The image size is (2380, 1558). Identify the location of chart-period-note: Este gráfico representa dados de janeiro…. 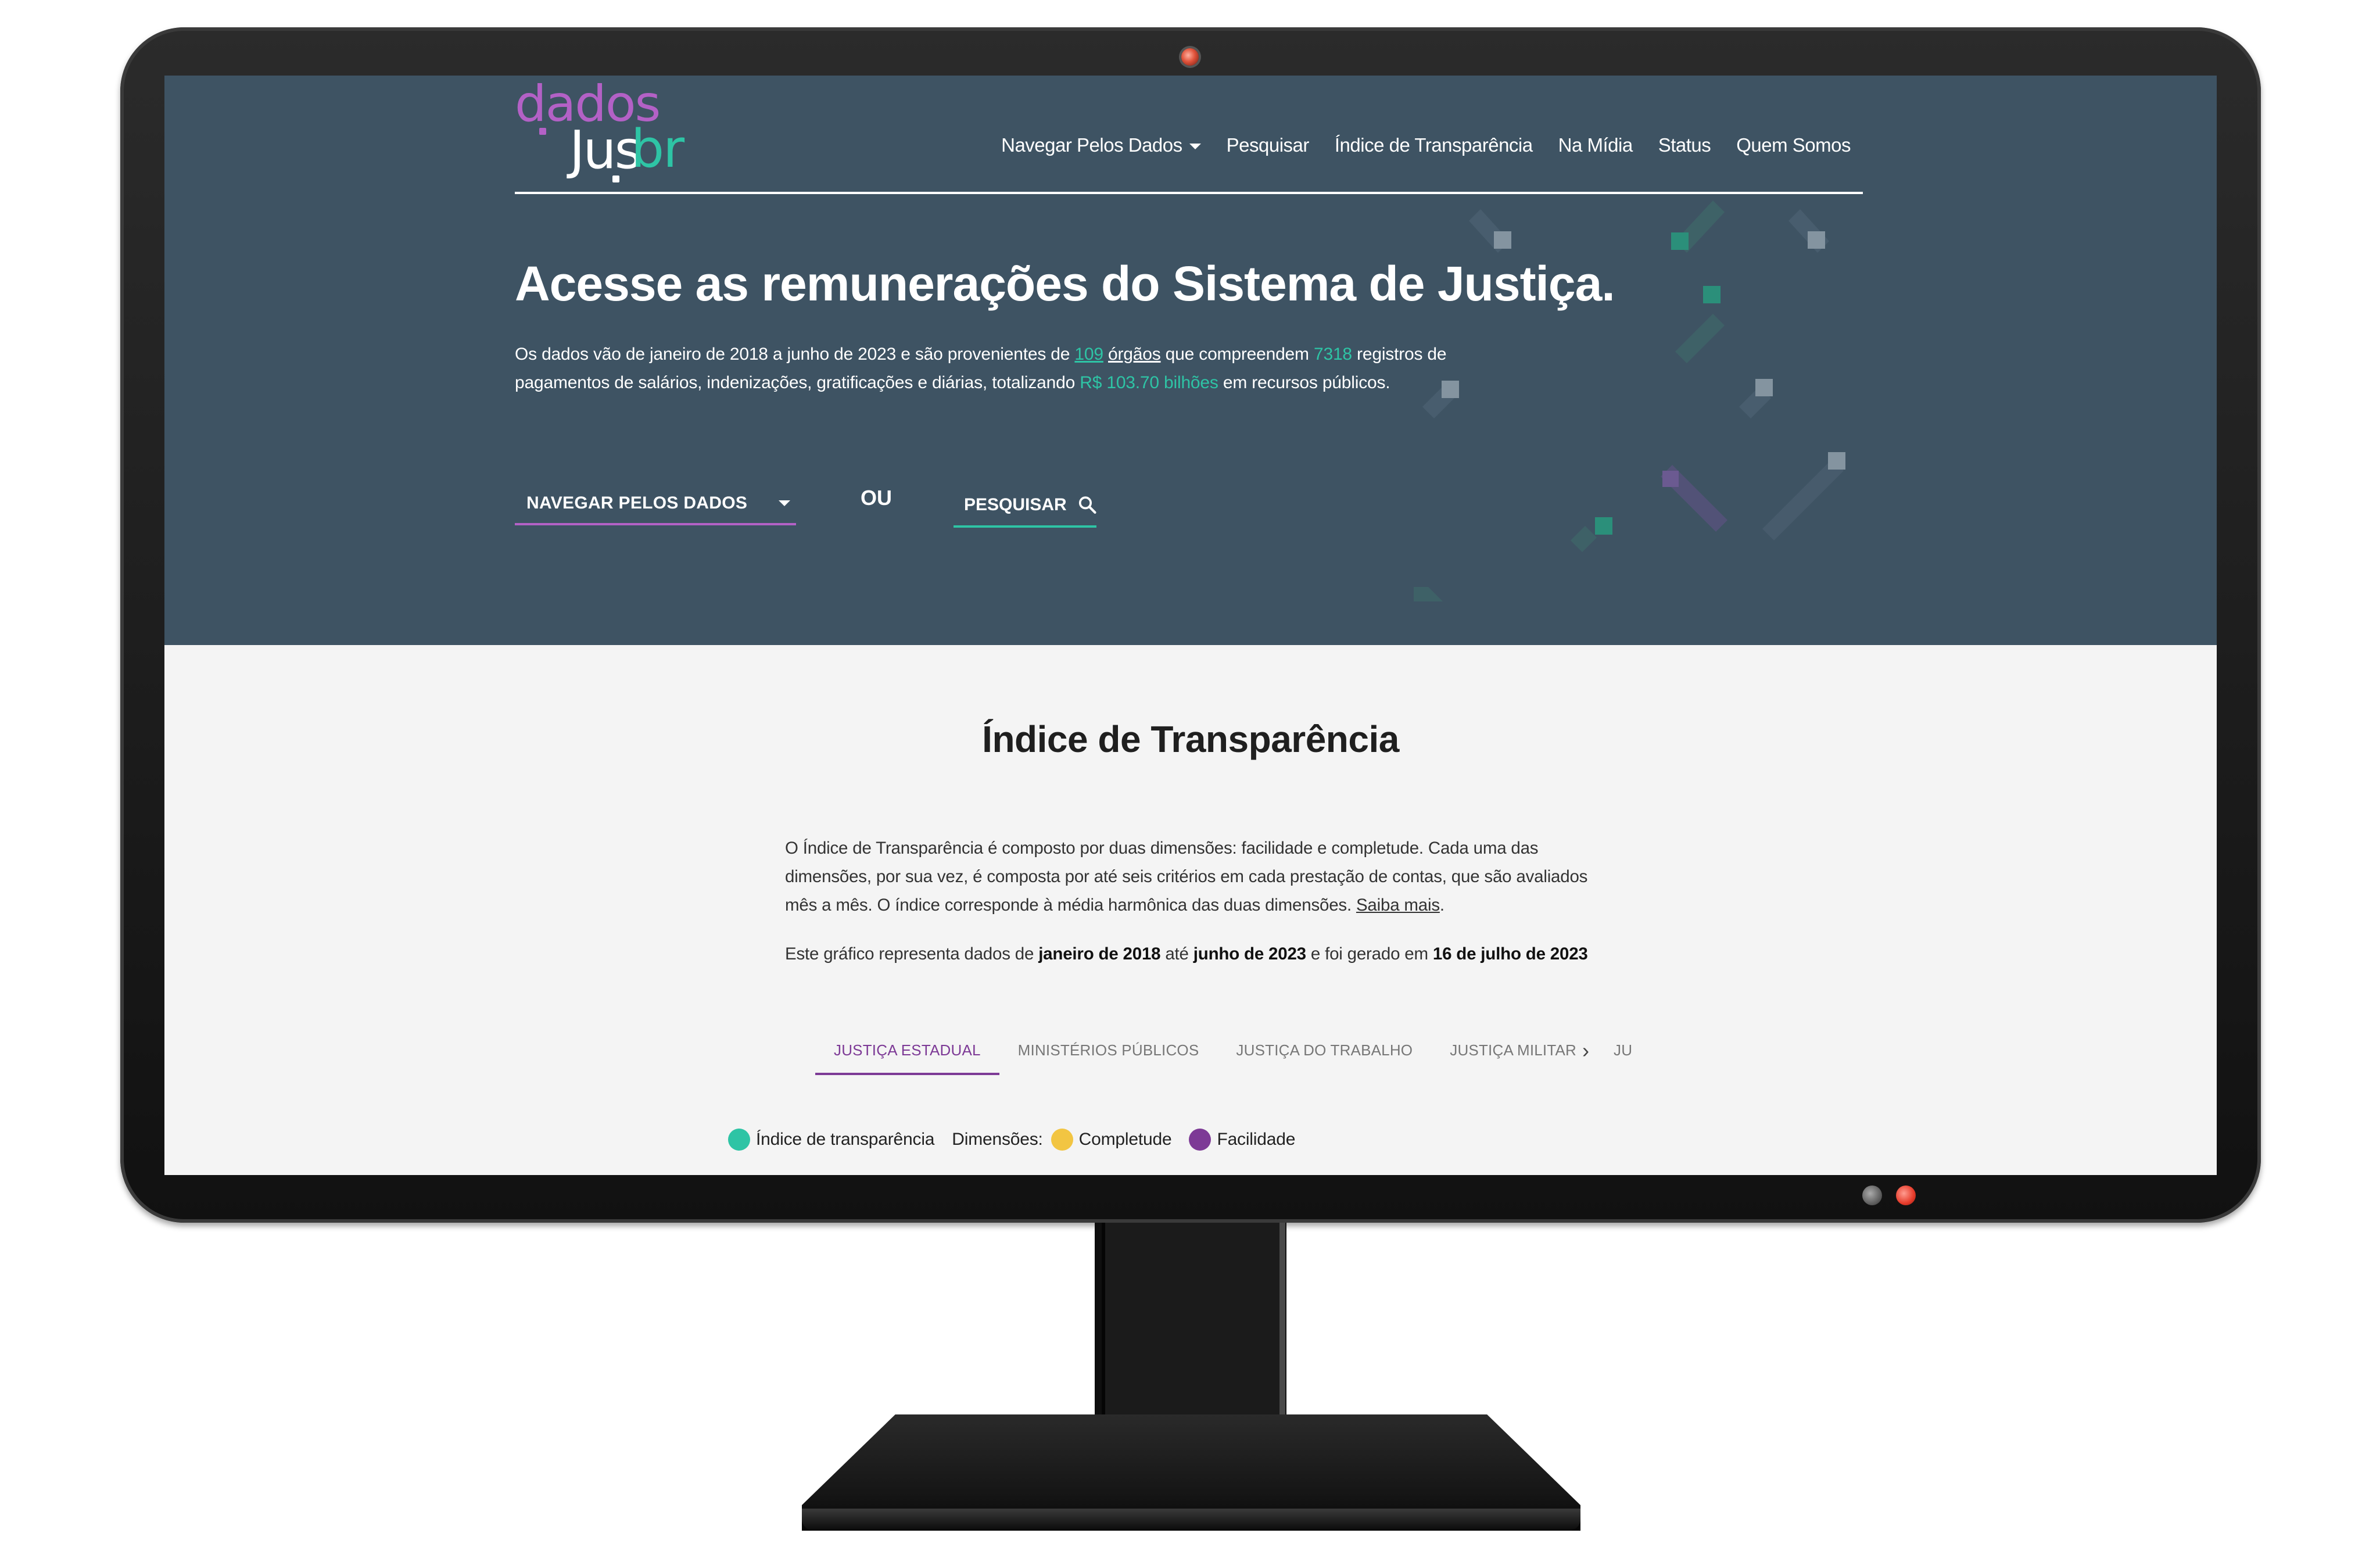
(1221, 954).